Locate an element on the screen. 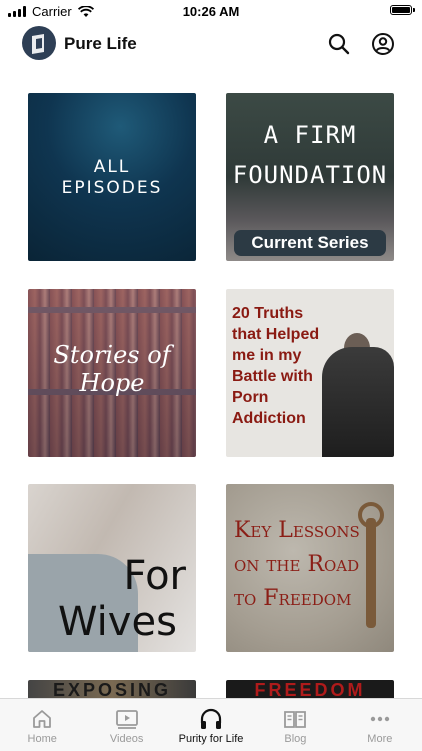 This screenshot has height=751, width=422. tile-20-truths-line: that Helped is located at coordinates (276, 334).